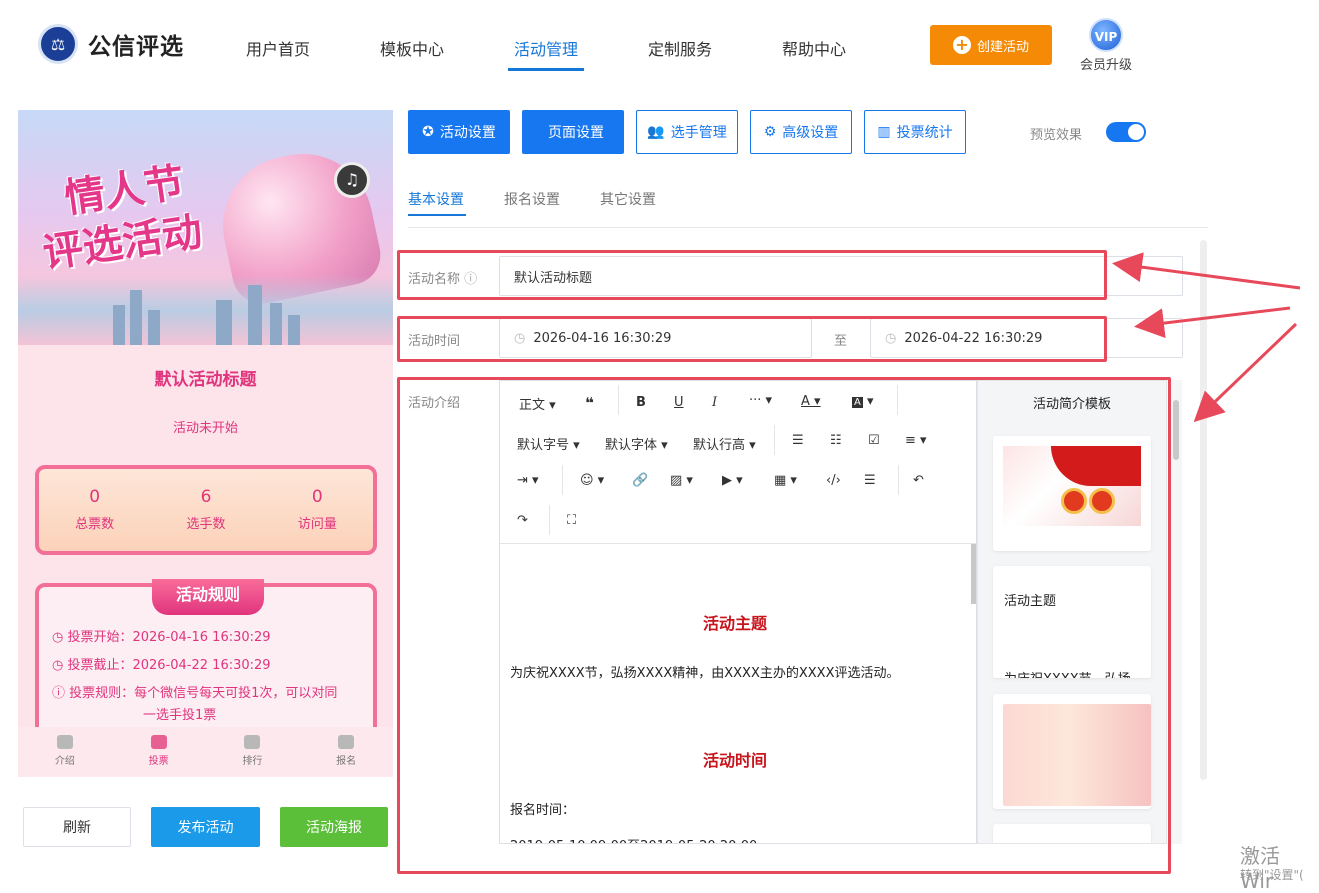 This screenshot has width=1319, height=893. What do you see at coordinates (412, 48) in the screenshot?
I see `nav-templates: 模板中心` at bounding box center [412, 48].